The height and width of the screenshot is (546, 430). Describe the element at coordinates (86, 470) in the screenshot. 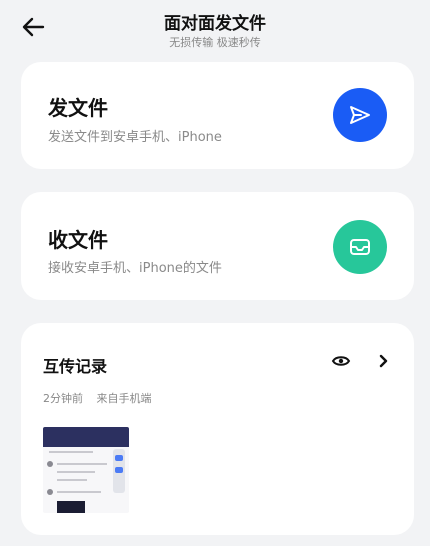

I see `history-thumbnail` at that location.